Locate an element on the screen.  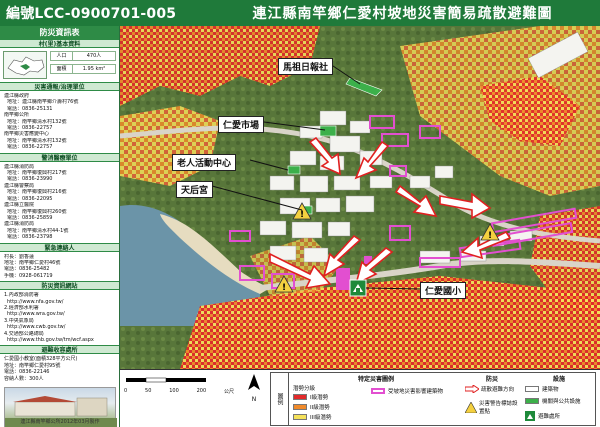
hazard-heading: 特定災害圖例 is located at coordinates (375, 379).